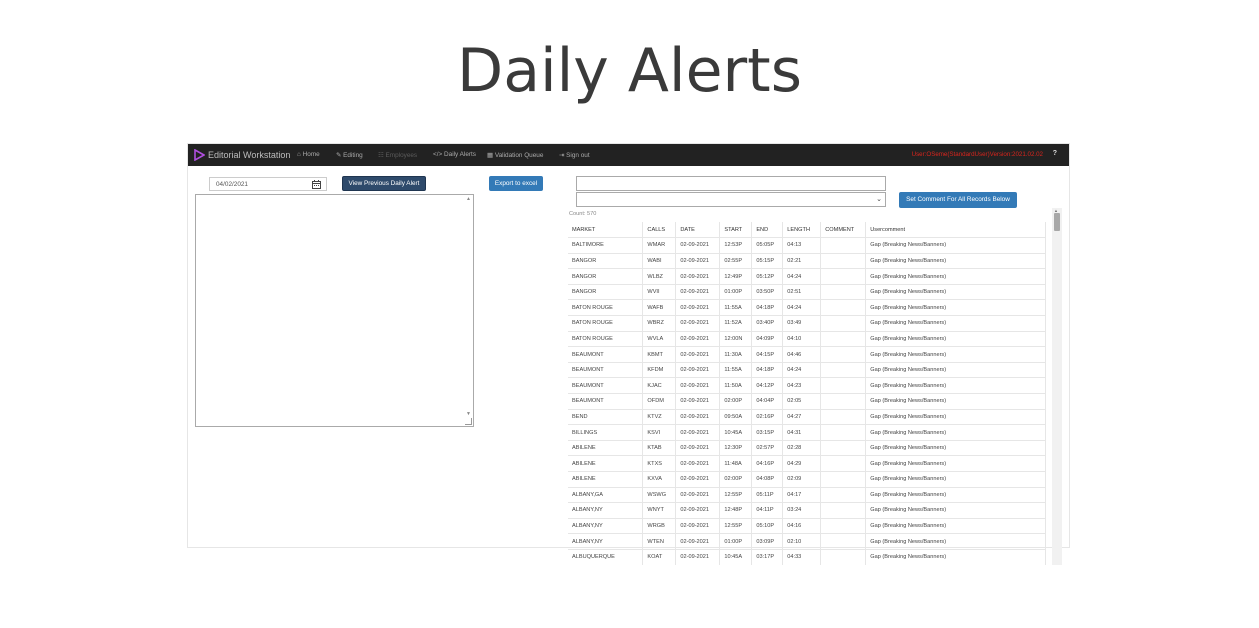 This screenshot has height=628, width=1259. Describe the element at coordinates (736, 541) in the screenshot. I see `cell-start: 01:00P` at that location.